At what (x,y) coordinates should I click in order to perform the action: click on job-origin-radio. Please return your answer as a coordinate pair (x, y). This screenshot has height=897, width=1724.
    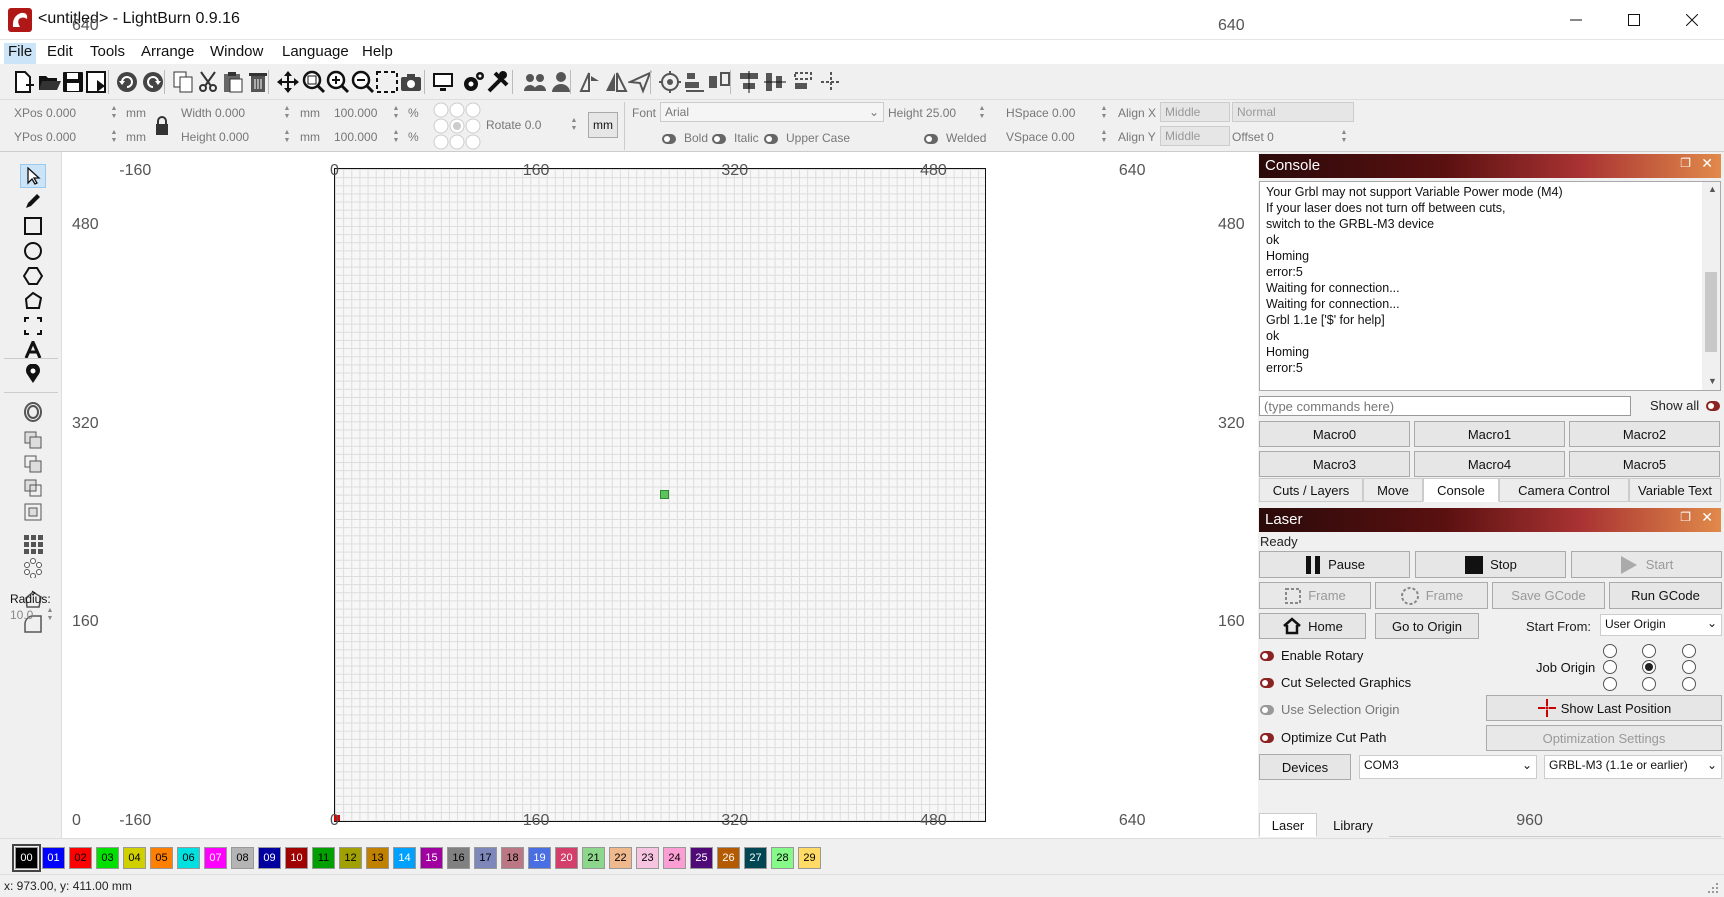
    Looking at the image, I should click on (1649, 651).